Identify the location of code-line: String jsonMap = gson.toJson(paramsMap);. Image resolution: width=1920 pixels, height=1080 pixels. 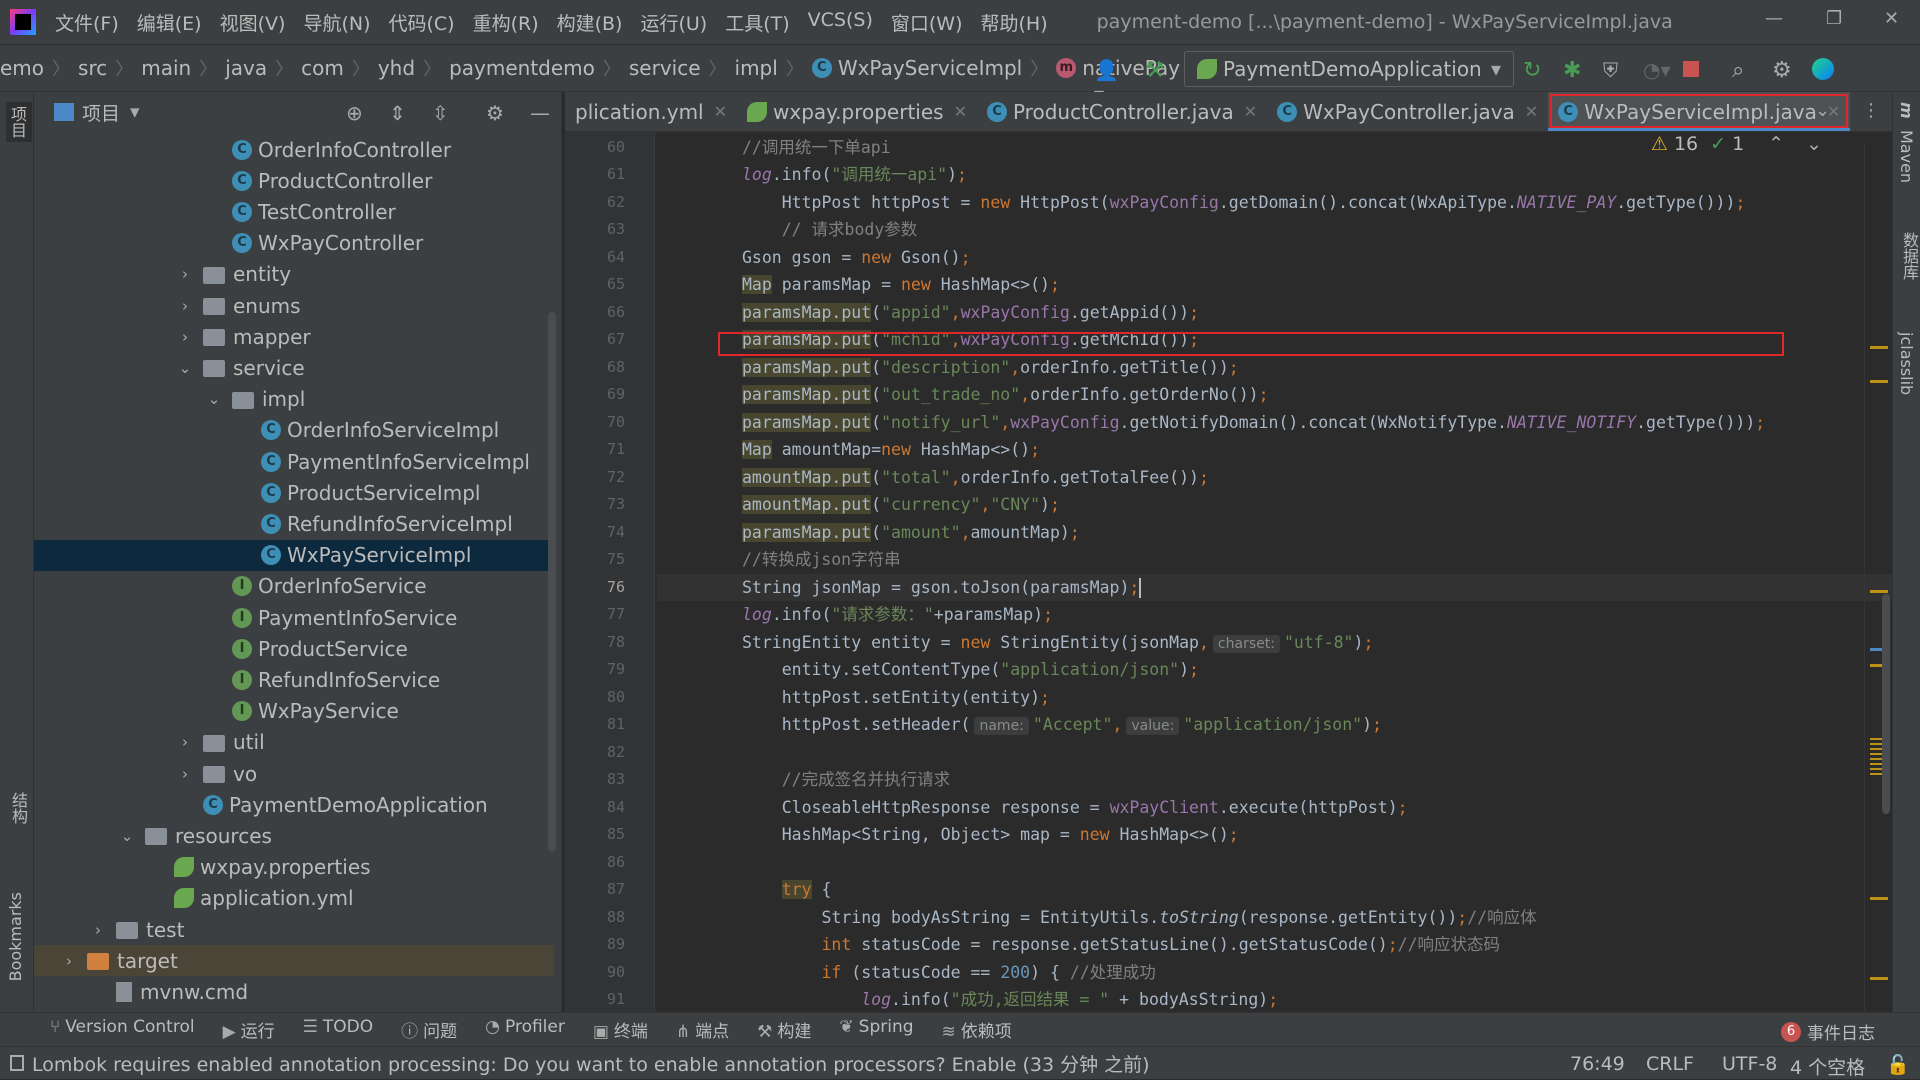
(1274, 587).